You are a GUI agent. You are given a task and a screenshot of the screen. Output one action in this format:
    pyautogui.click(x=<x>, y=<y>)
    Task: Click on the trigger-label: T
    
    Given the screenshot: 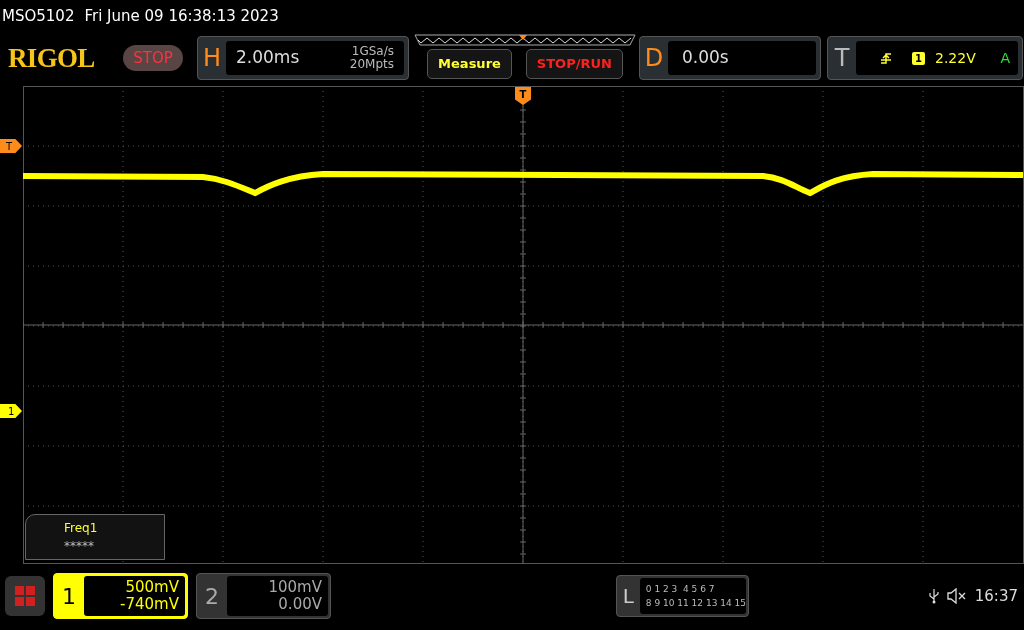 What is the action you would take?
    pyautogui.click(x=842, y=58)
    